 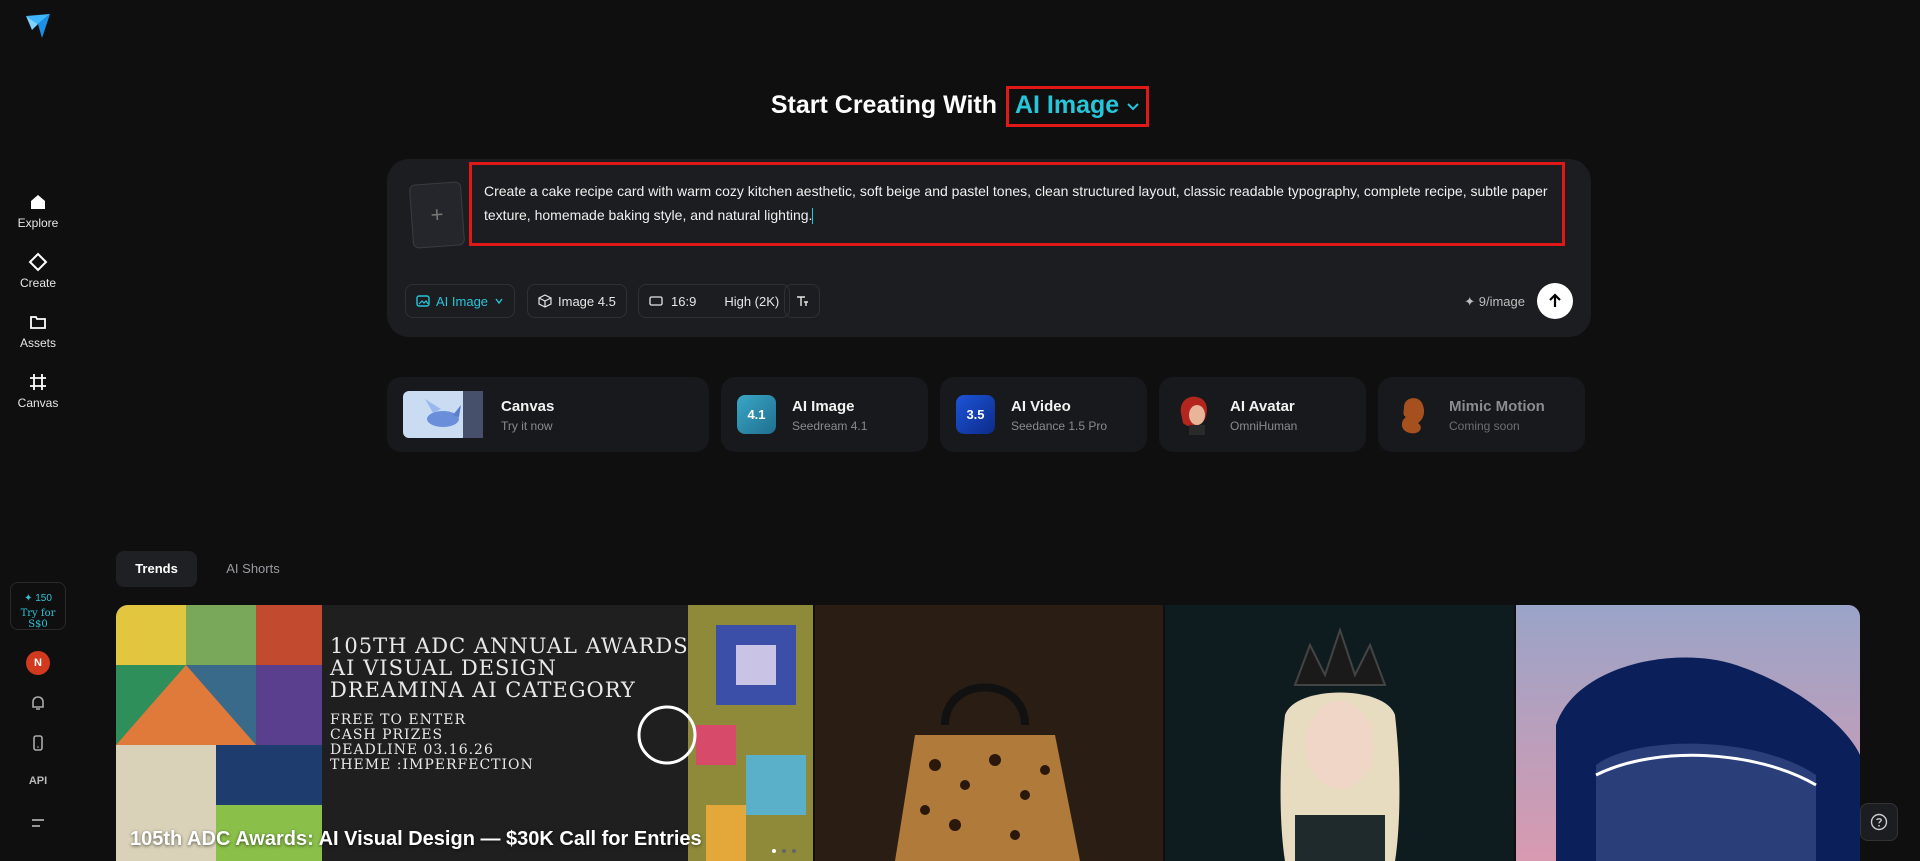 I want to click on architecture-image, so click(x=1688, y=733).